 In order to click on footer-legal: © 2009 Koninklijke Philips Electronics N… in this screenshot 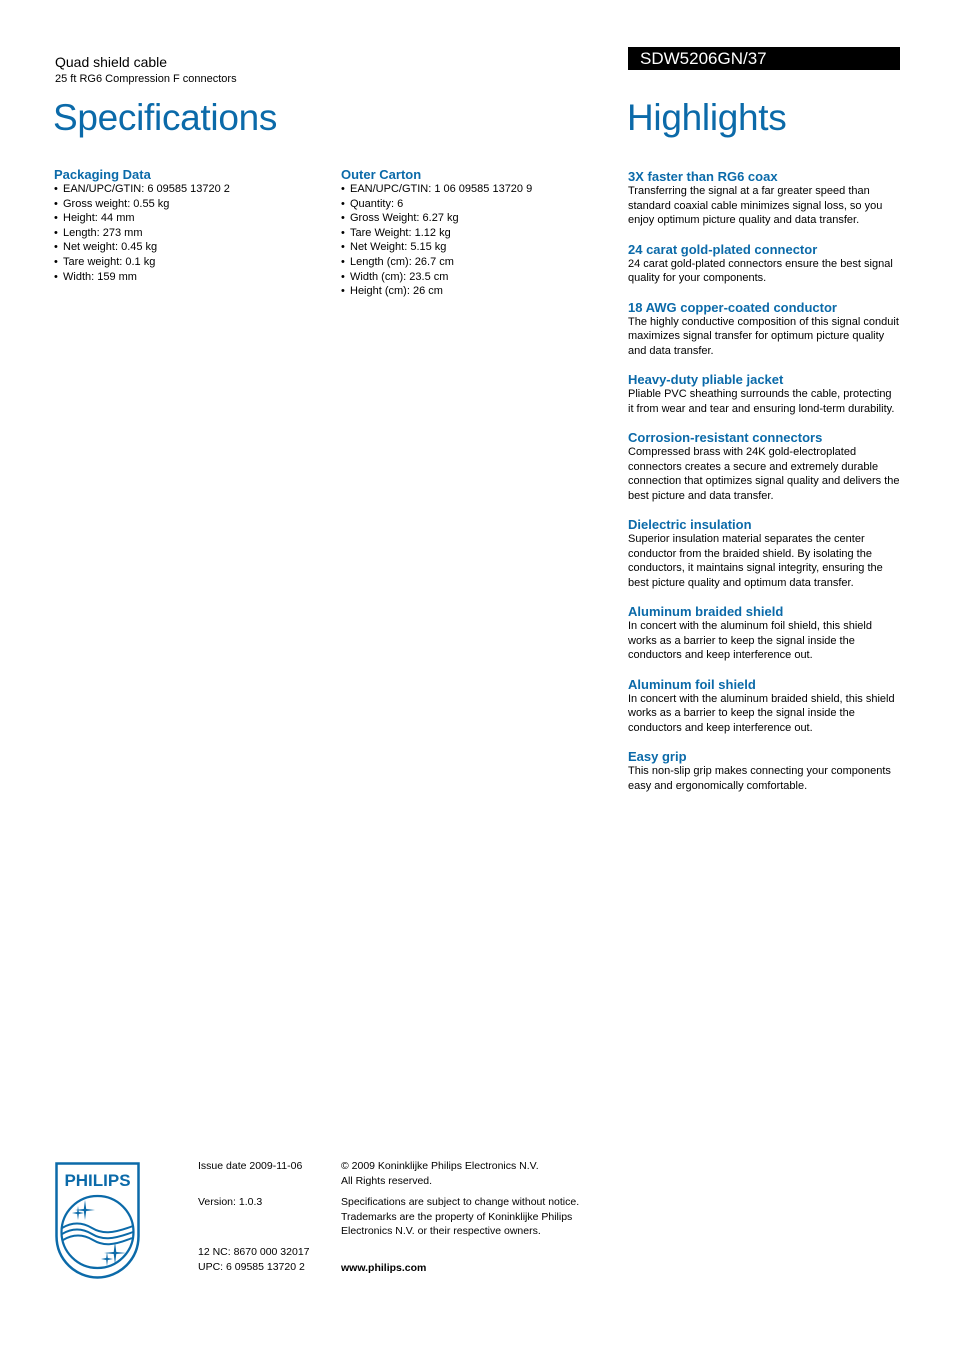, I will do `click(476, 1217)`.